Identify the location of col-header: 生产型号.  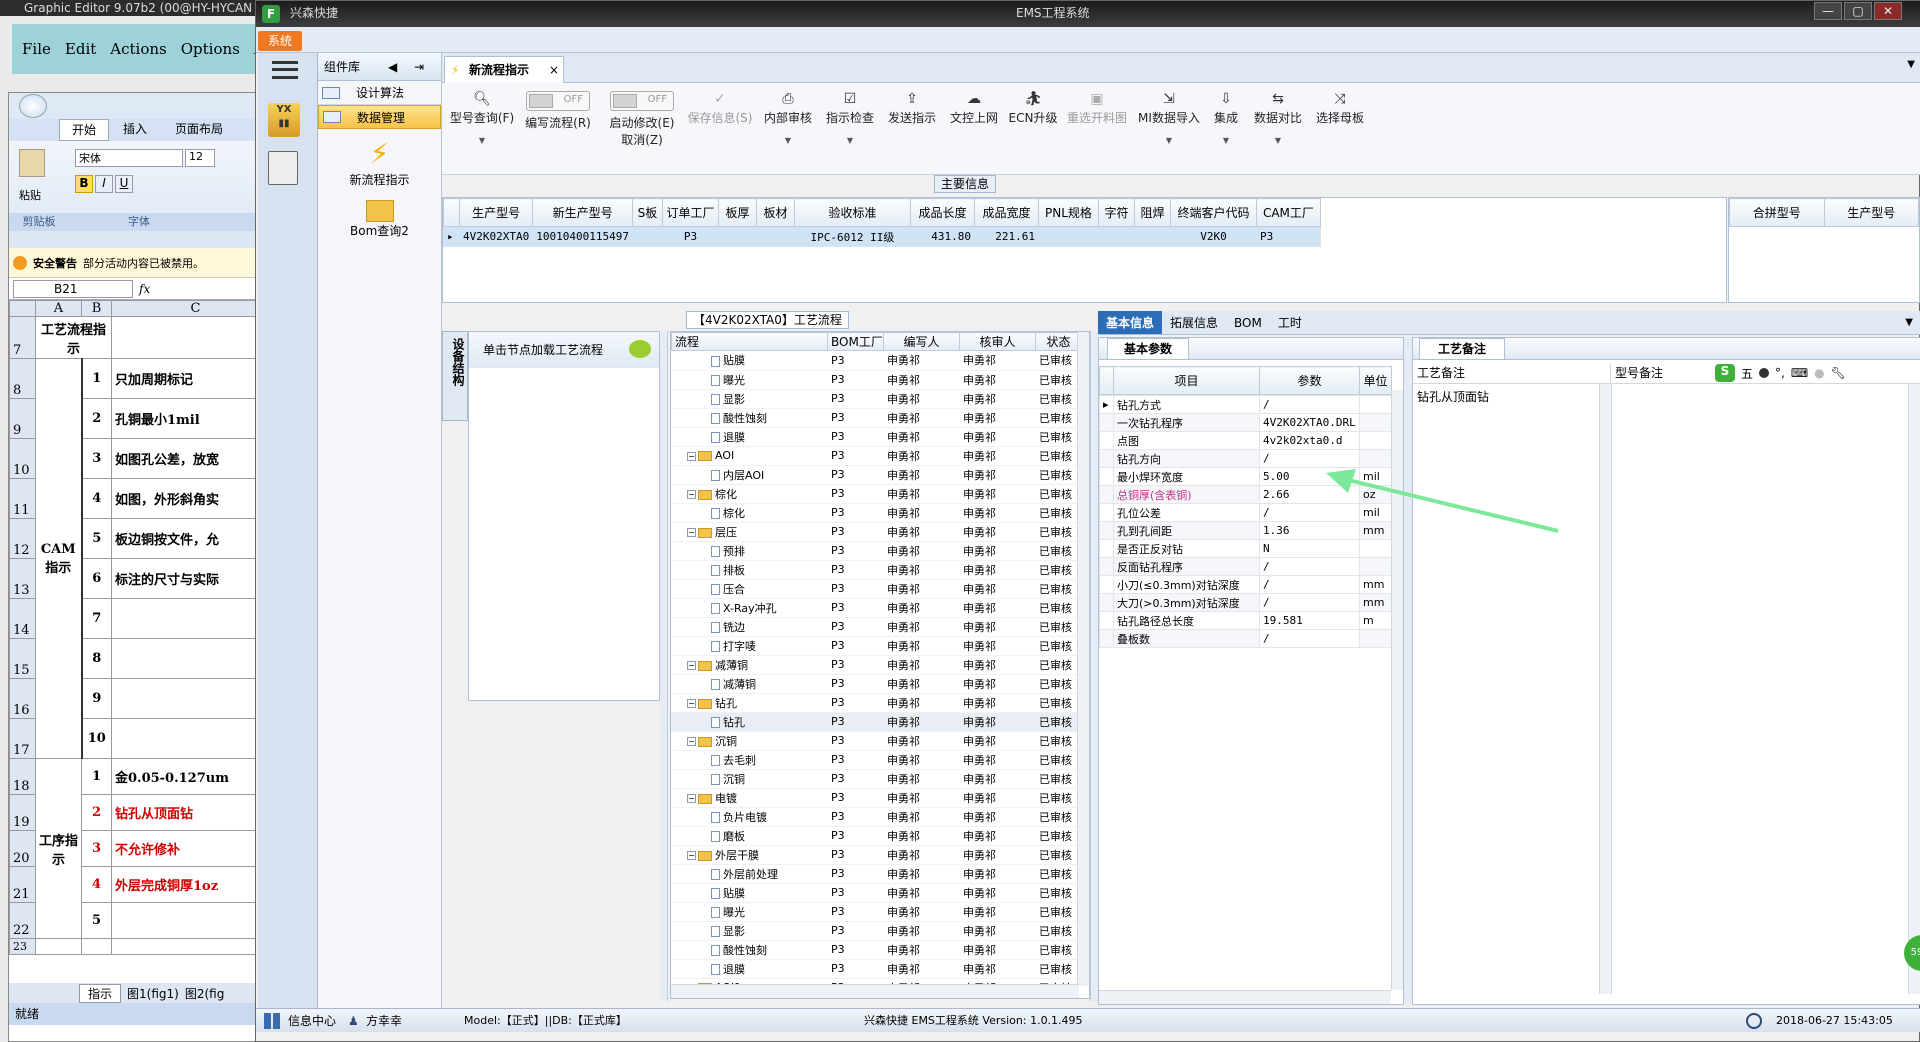
(496, 212).